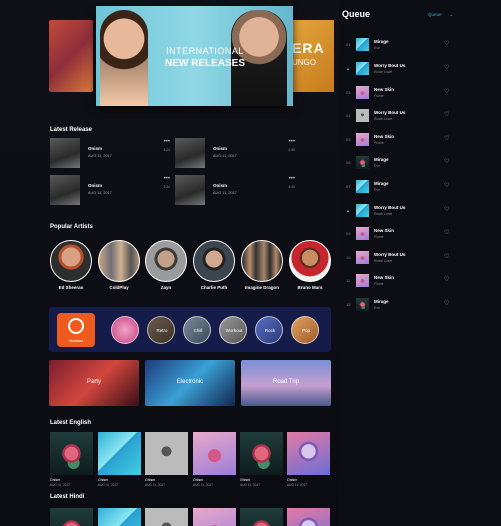 Image resolution: width=501 pixels, height=526 pixels. What do you see at coordinates (399, 45) in the screenshot?
I see `queue-item: 01 Mirage Eve ♡` at bounding box center [399, 45].